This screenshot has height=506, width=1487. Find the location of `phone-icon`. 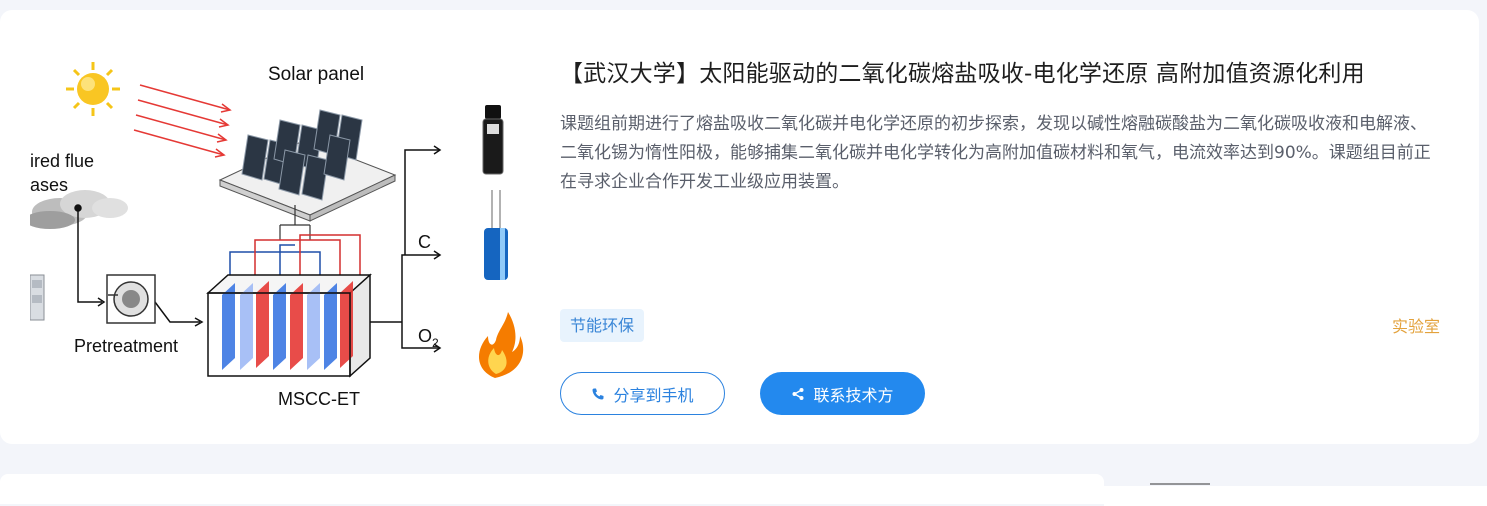

phone-icon is located at coordinates (598, 394).